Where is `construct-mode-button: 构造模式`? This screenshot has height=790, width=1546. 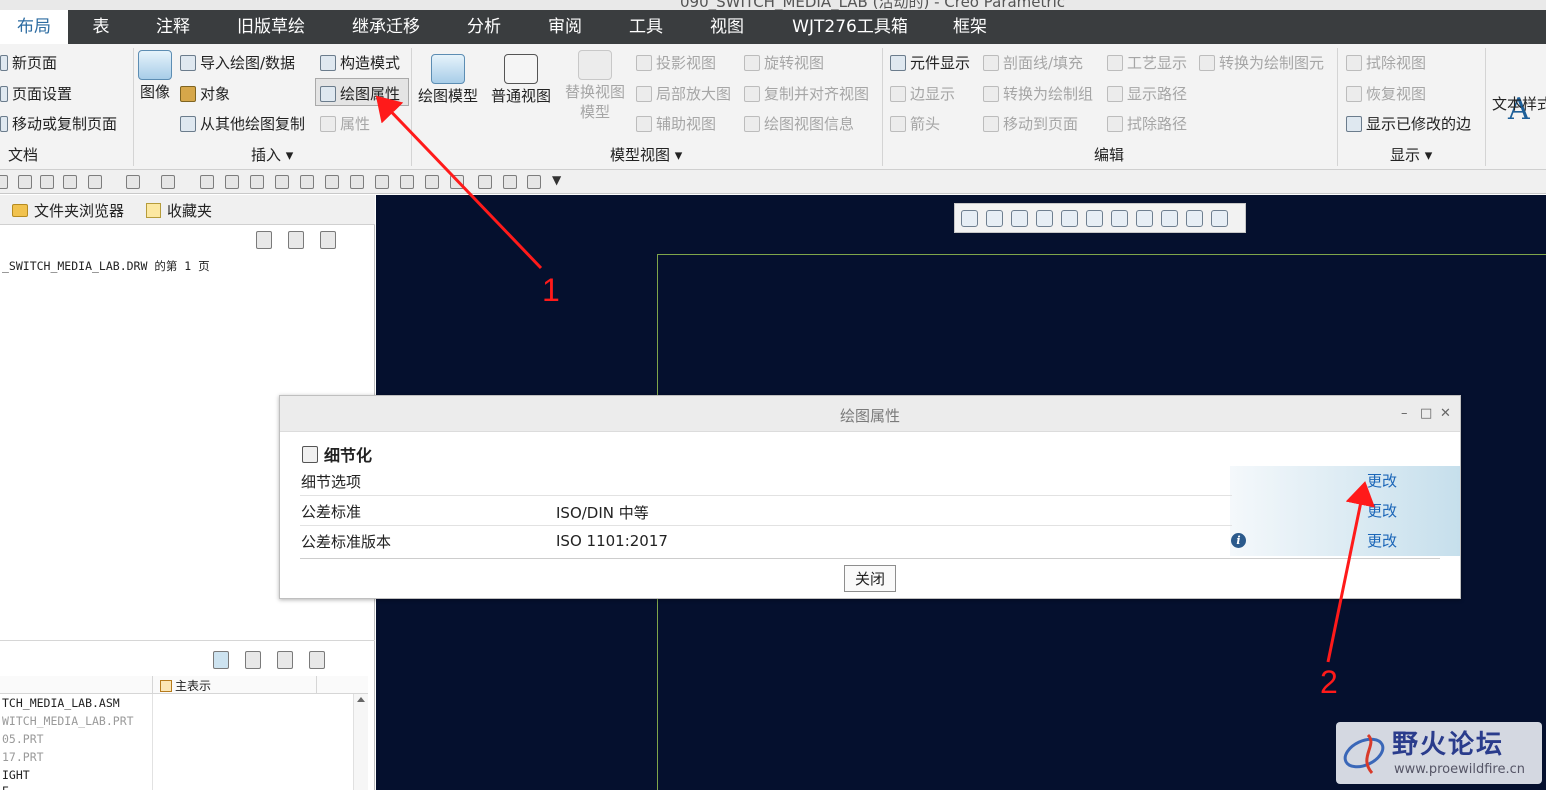 construct-mode-button: 构造模式 is located at coordinates (360, 62).